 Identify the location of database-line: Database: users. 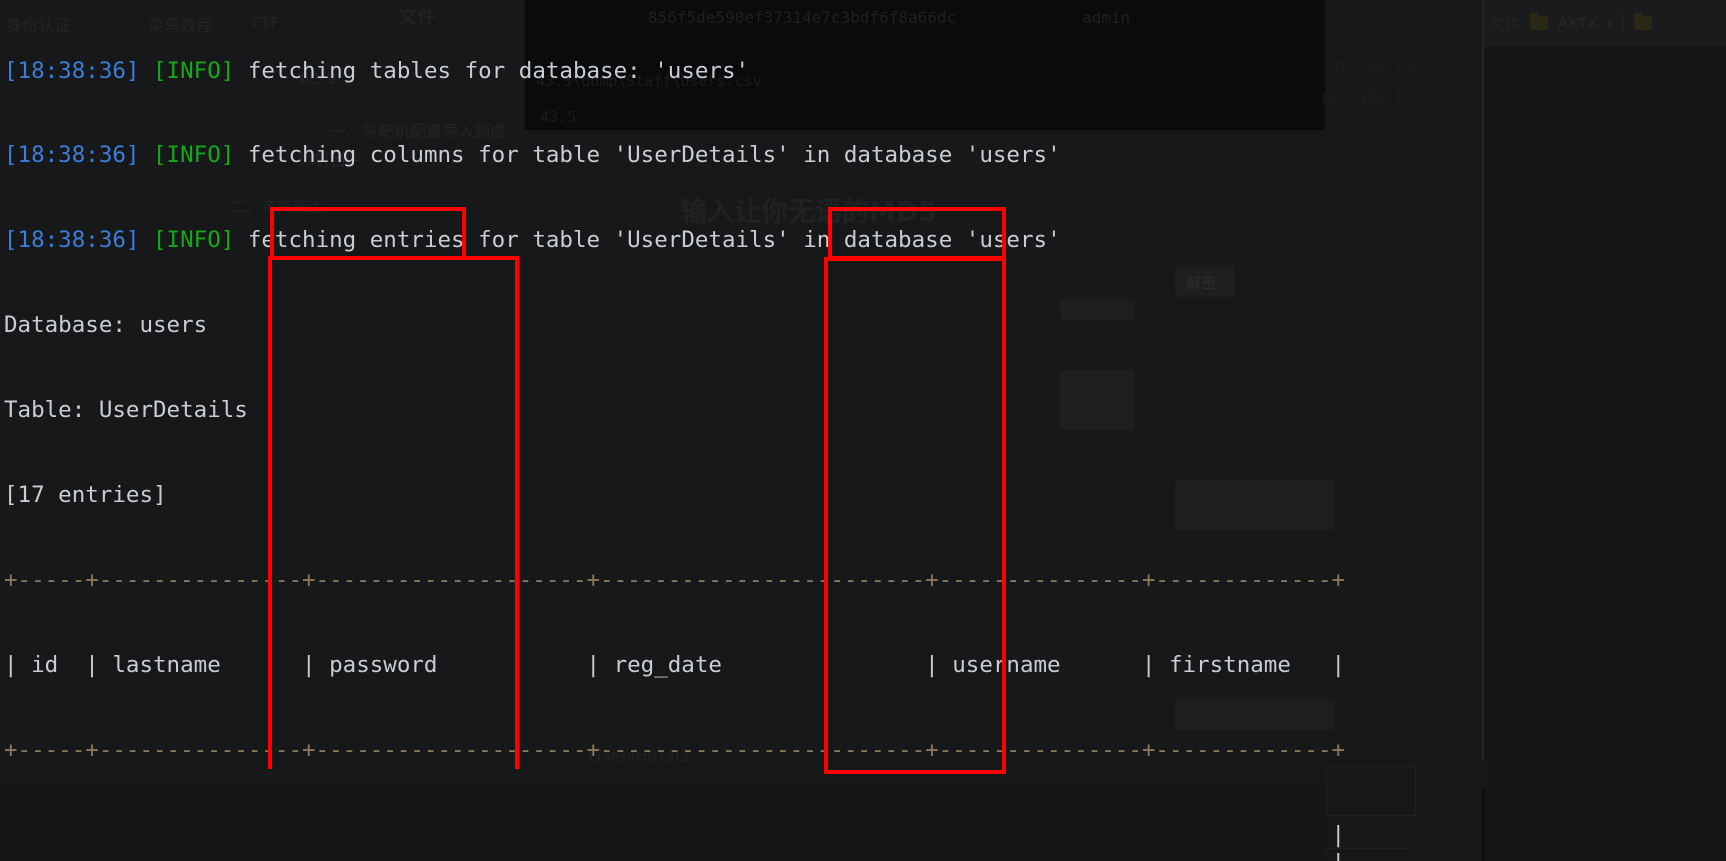
(106, 325).